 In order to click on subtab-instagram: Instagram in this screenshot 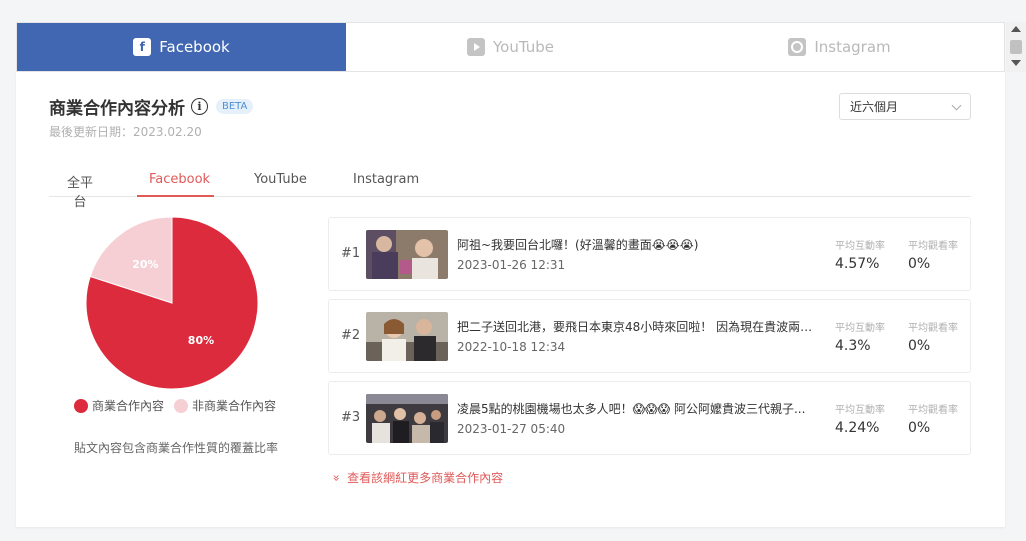, I will do `click(381, 184)`.